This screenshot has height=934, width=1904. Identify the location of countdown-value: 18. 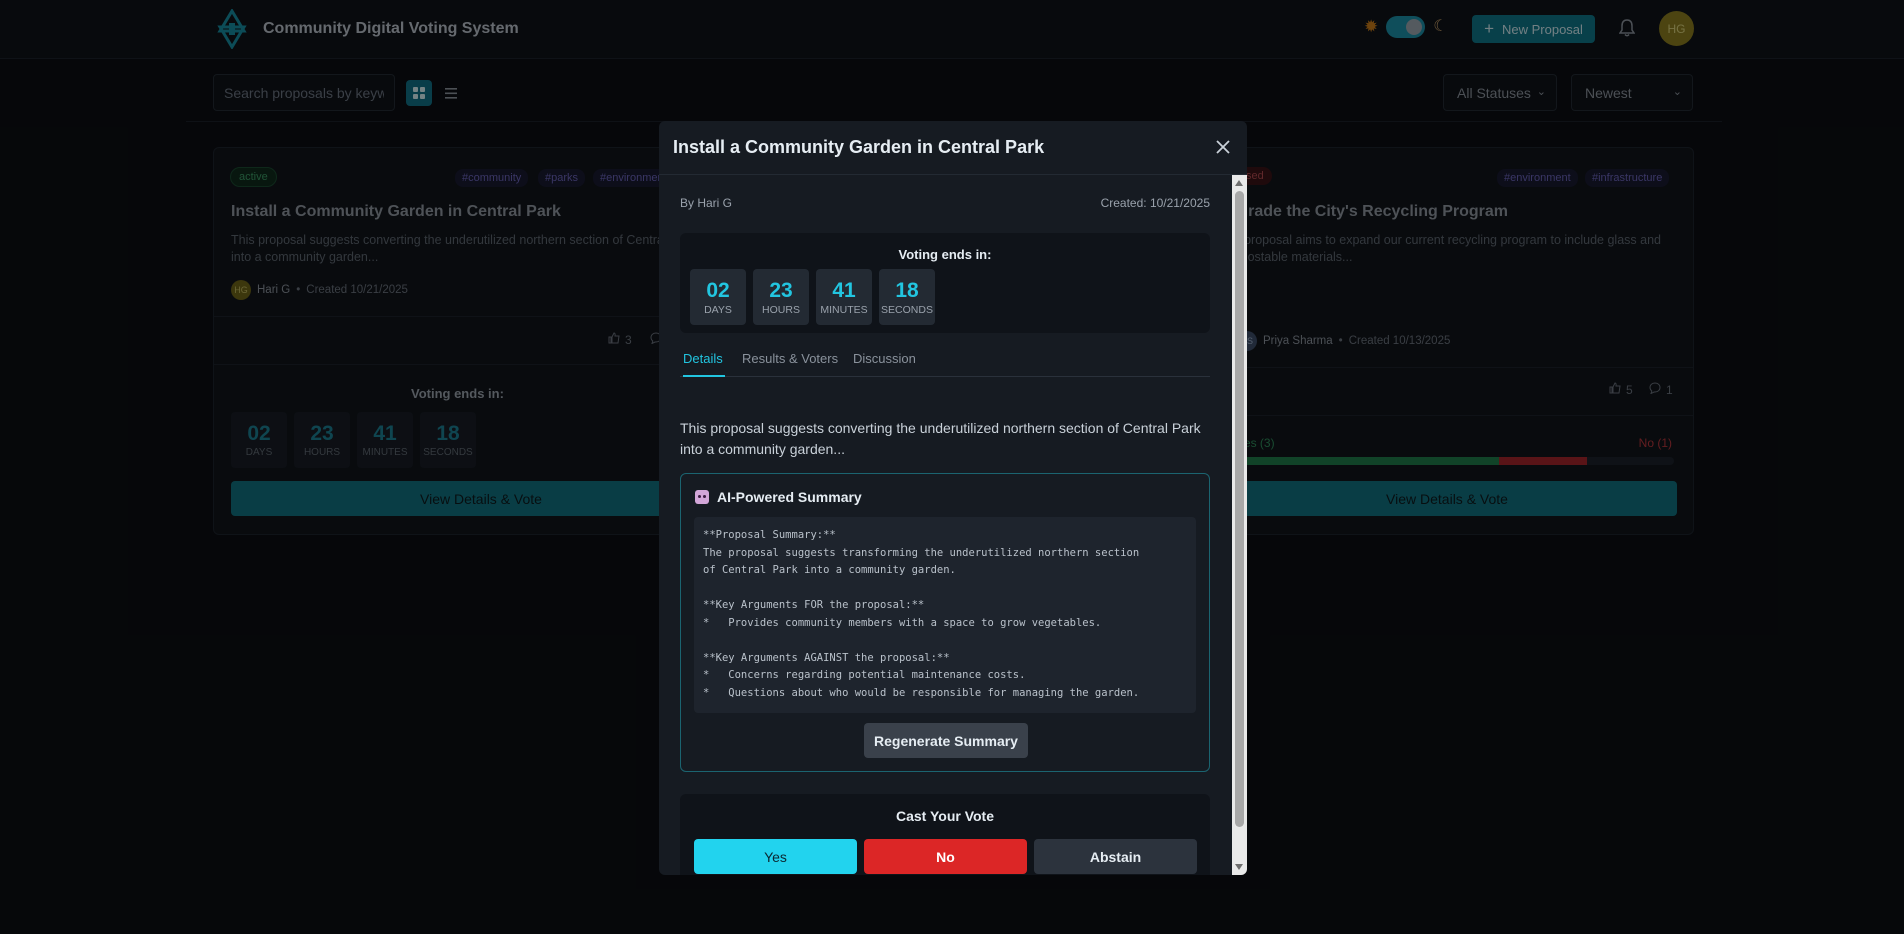
(907, 290).